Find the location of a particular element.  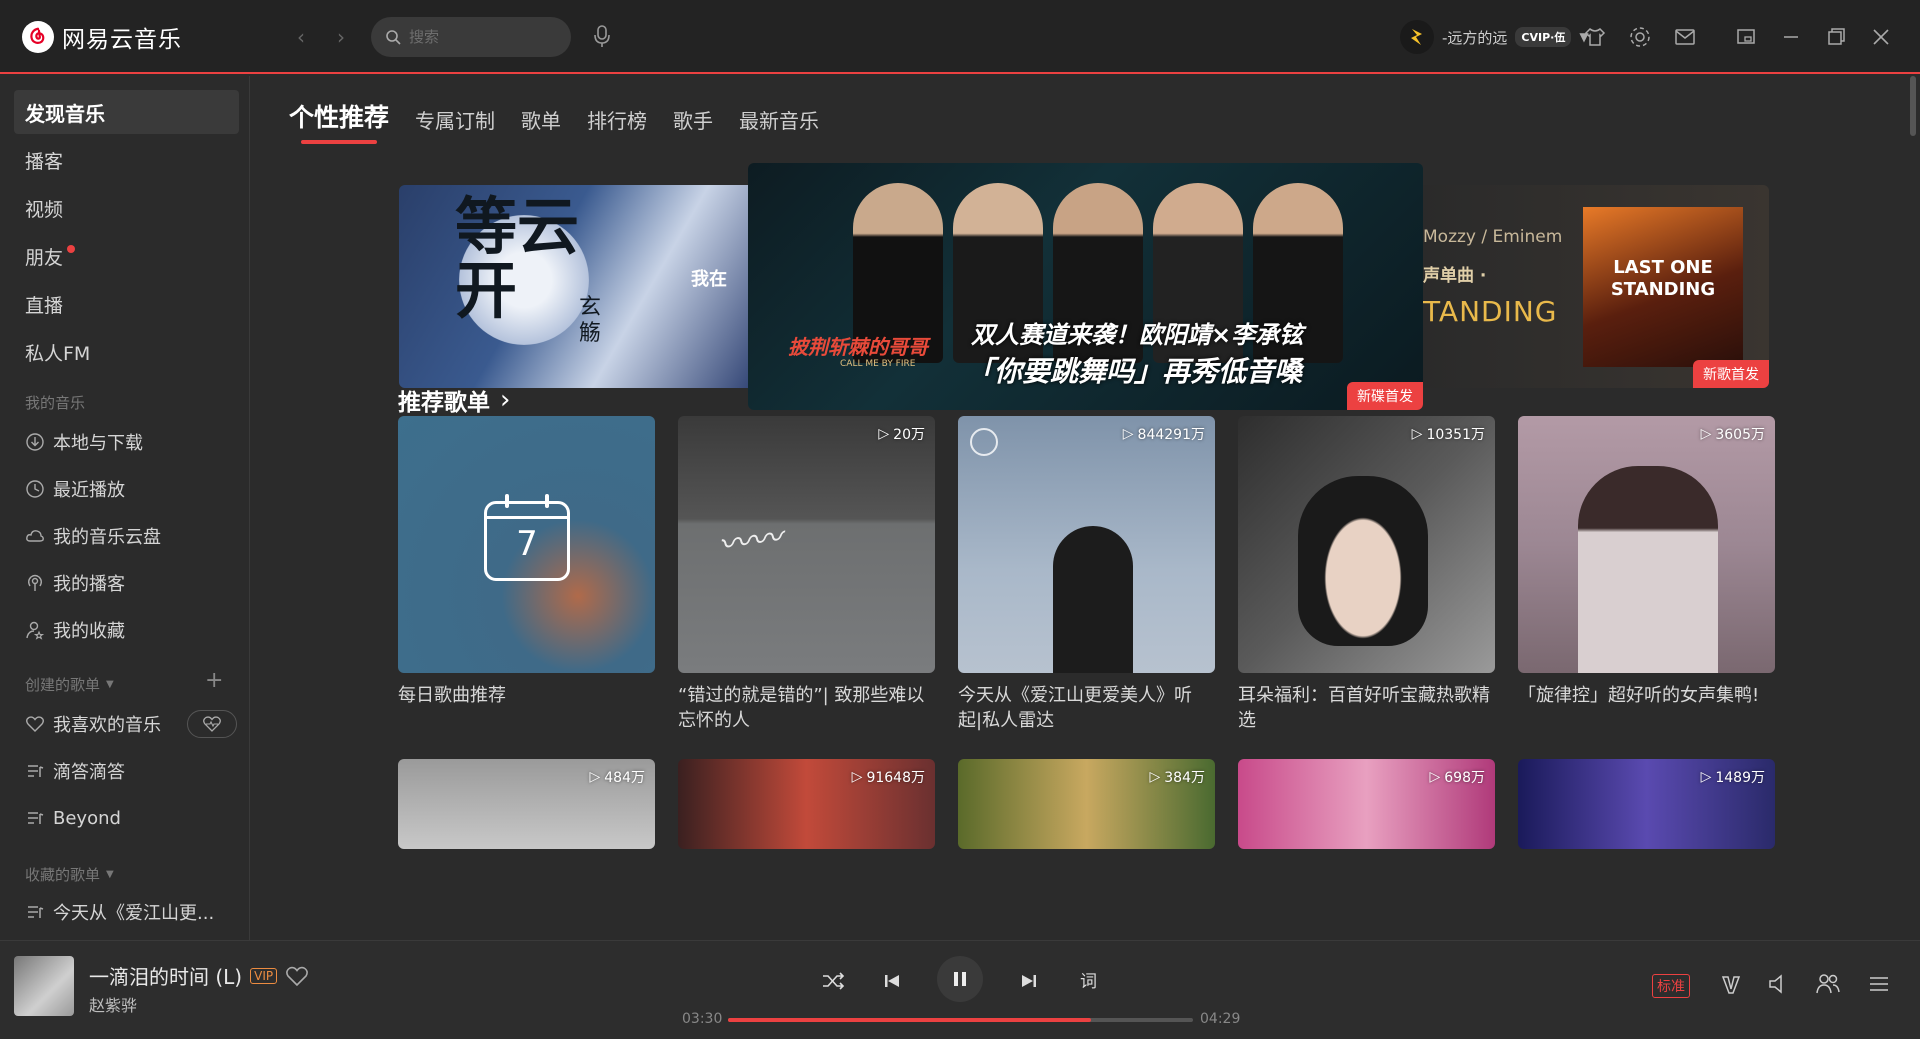

tab-personal-recommend: 个性推荐 is located at coordinates (339, 121).